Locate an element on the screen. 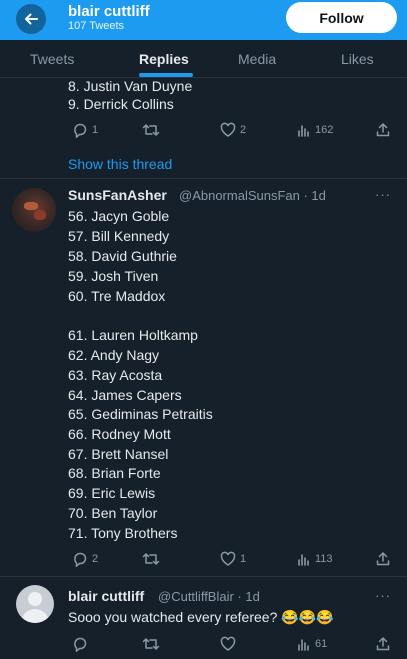 This screenshot has height=659, width=407. active-tab-indicator is located at coordinates (166, 75).